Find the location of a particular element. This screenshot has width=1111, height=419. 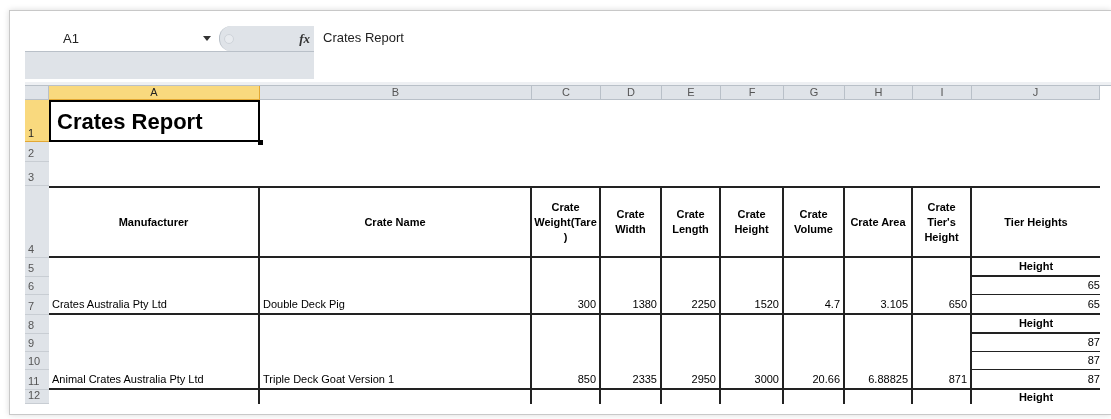

table-cell: 850 is located at coordinates (566, 352).